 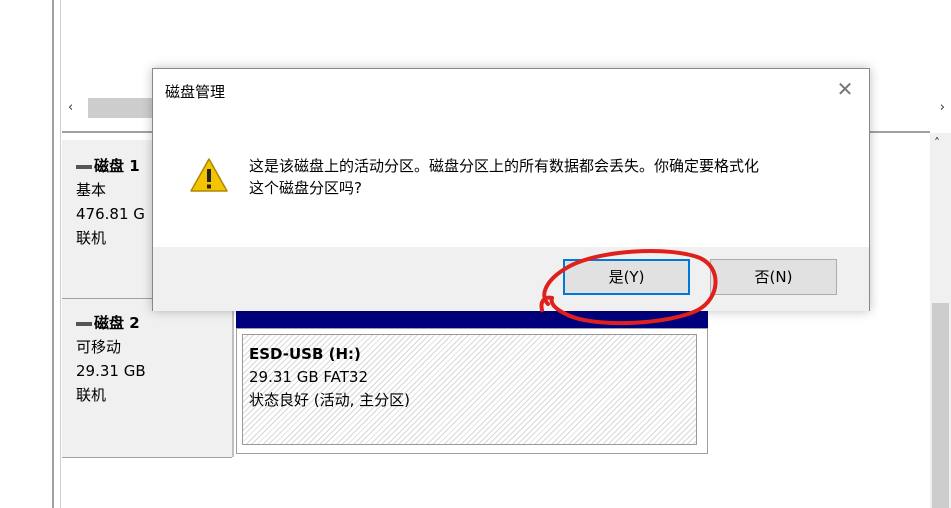 I want to click on disk-2-label: 磁盘 2 可移动 29.31 GB 联机, so click(x=148, y=378).